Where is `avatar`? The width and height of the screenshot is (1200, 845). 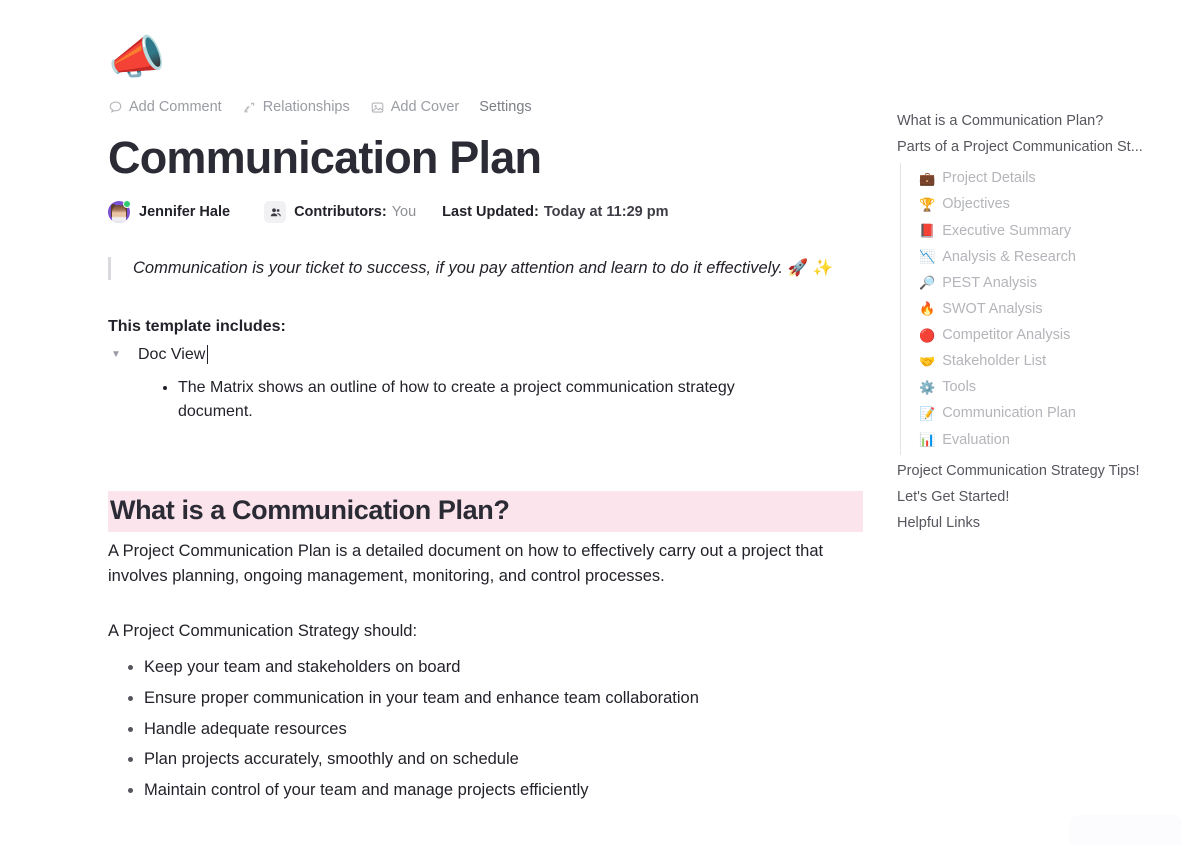
avatar is located at coordinates (119, 212).